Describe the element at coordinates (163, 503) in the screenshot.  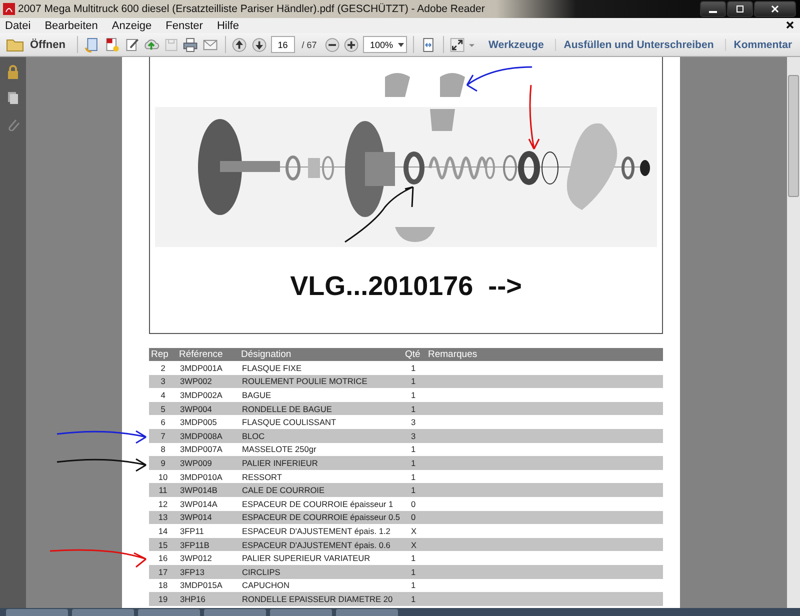
I see `table-cell: 12` at that location.